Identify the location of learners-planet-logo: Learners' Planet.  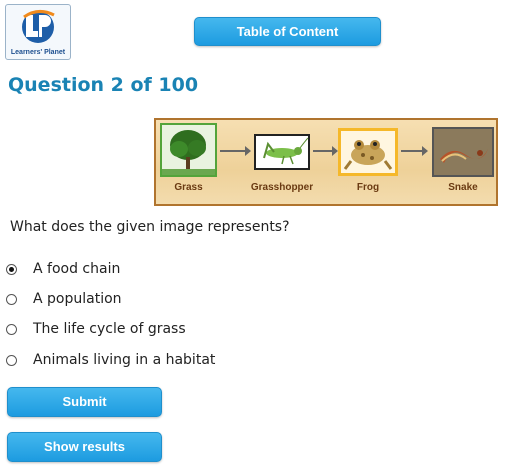
(38, 32).